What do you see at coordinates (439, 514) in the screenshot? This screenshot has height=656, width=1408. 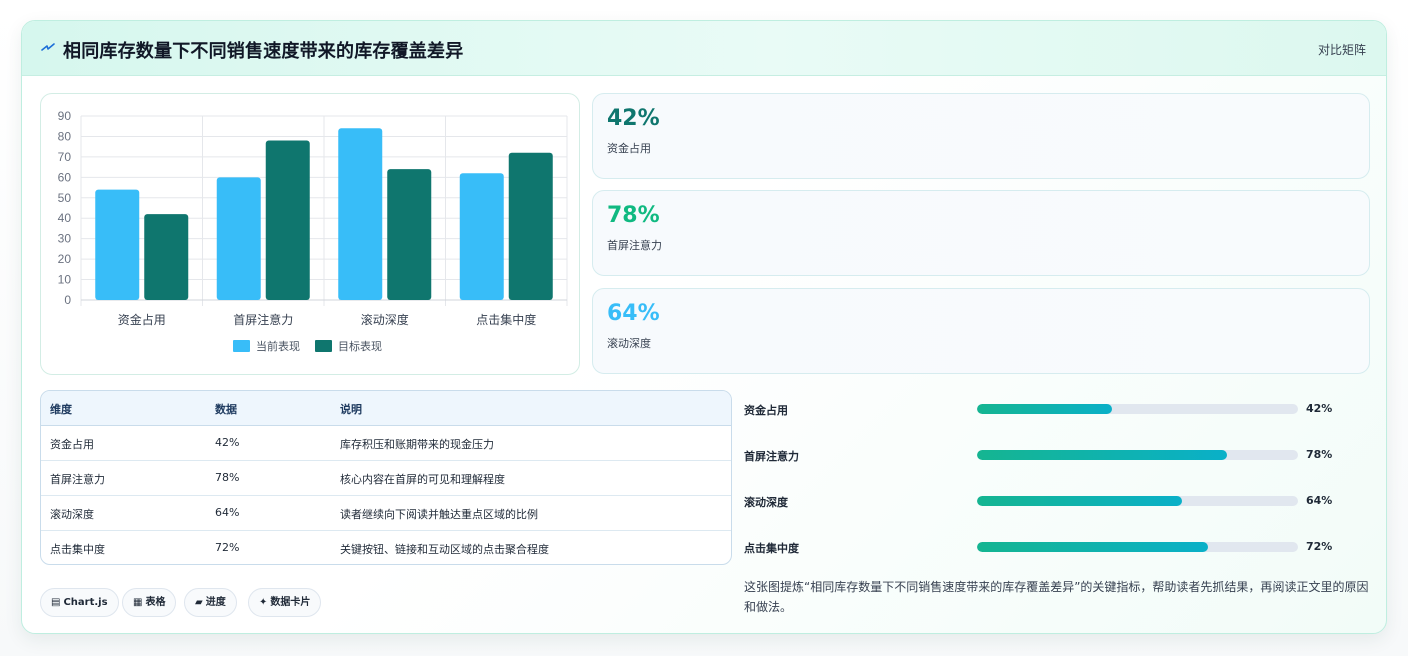 I see `table-cell: 读者继续向下阅读并触达重点区域的比例` at bounding box center [439, 514].